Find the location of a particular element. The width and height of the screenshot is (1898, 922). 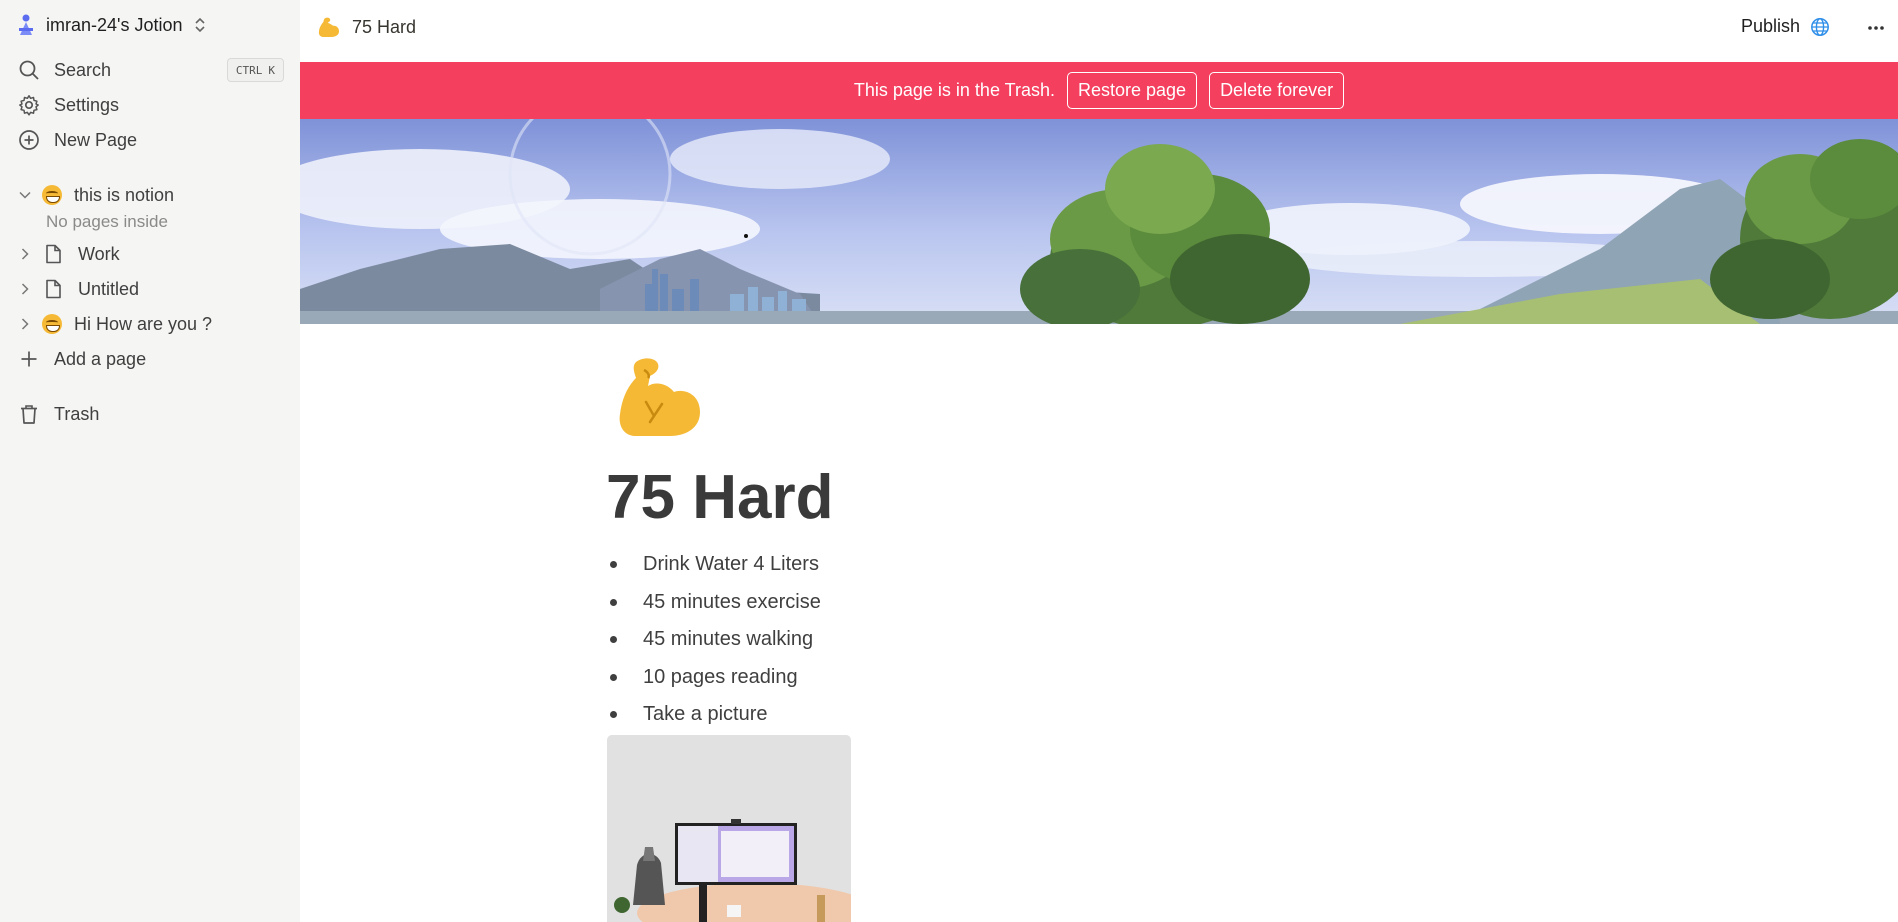

add-page-label: Add a page is located at coordinates (100, 358).